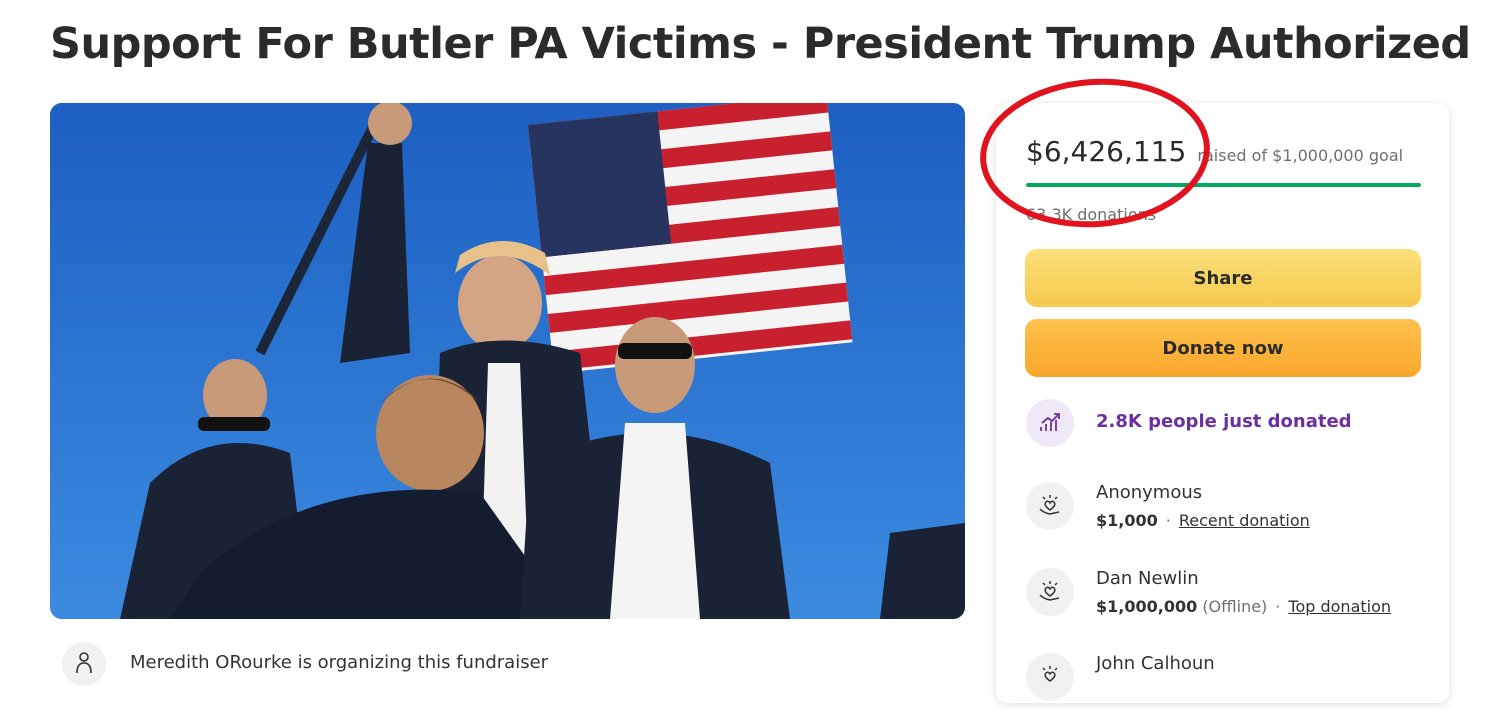 The width and height of the screenshot is (1503, 709). What do you see at coordinates (1224, 421) in the screenshot?
I see `just-donated-text: 2.8K people just donated` at bounding box center [1224, 421].